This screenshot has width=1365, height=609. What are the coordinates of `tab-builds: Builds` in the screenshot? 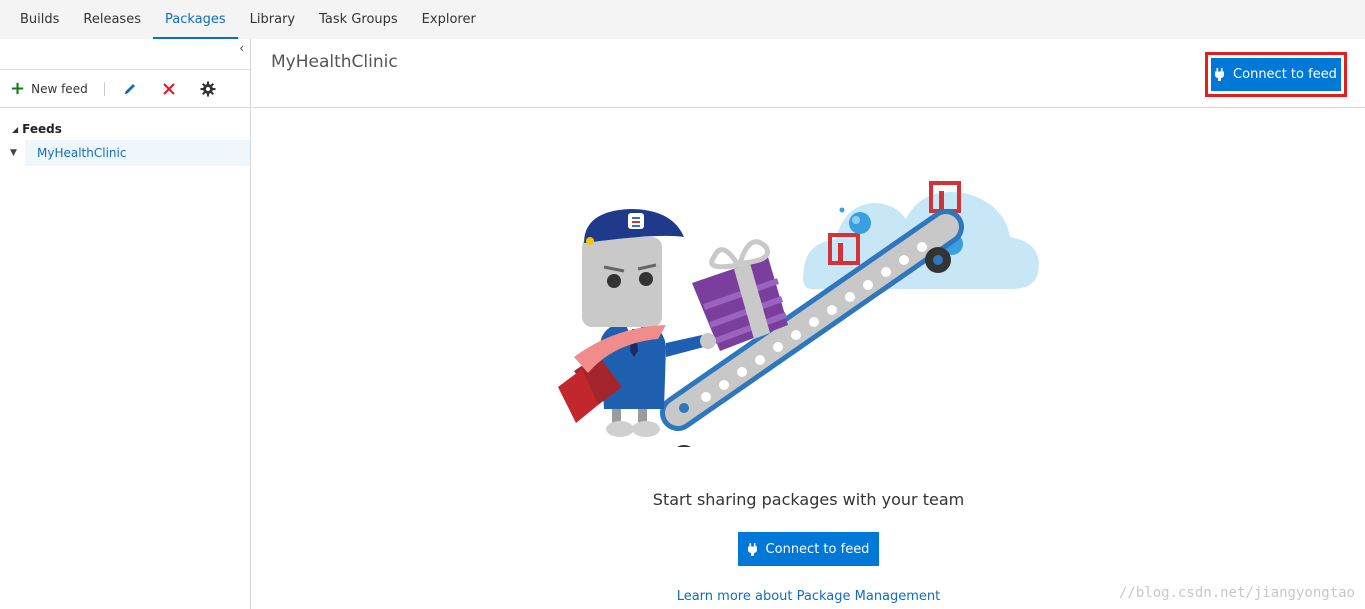 It's located at (39, 19).